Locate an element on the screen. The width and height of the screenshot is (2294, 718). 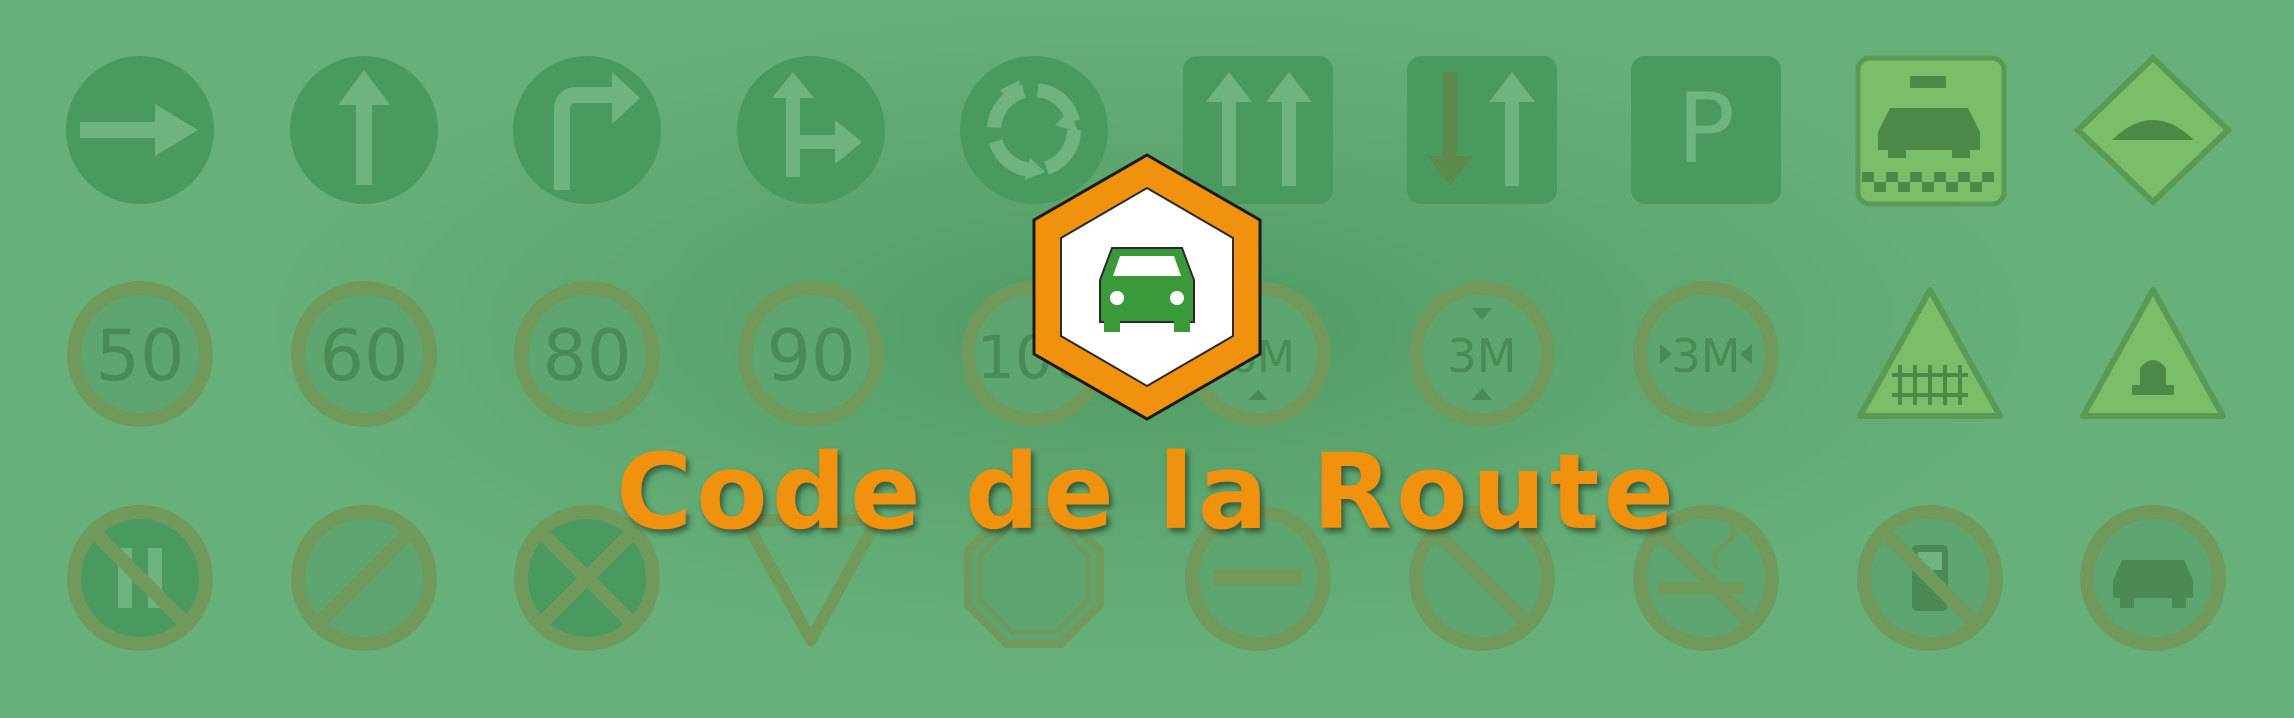
arrow-up-icon is located at coordinates (364, 130).